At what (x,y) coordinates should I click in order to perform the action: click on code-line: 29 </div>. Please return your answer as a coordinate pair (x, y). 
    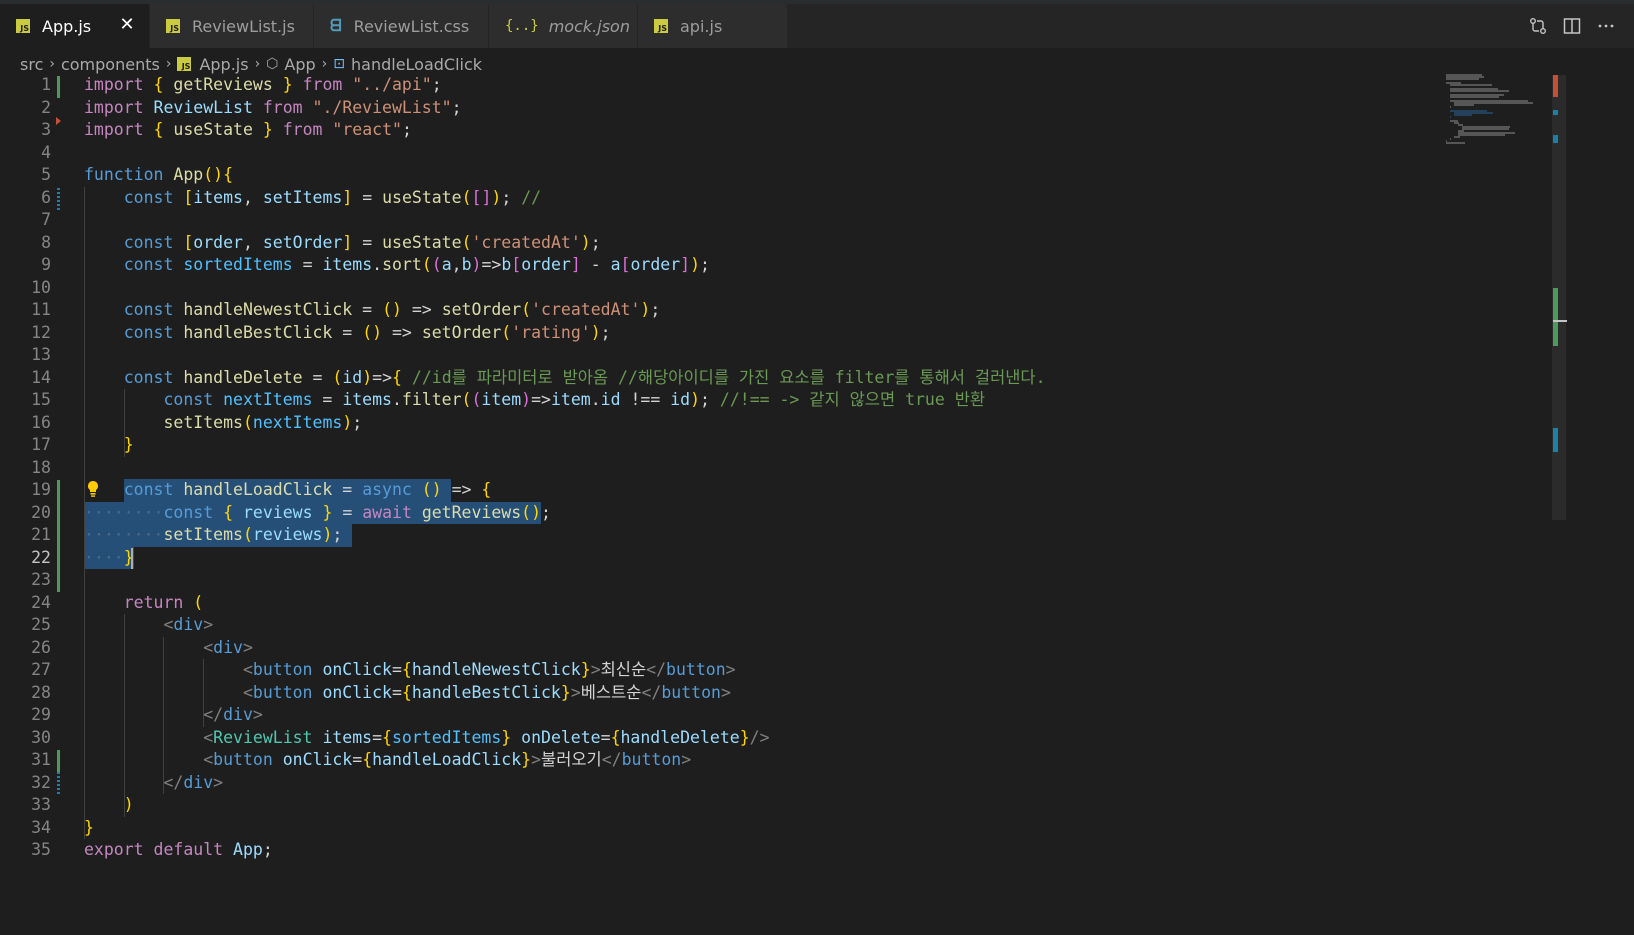
    Looking at the image, I should click on (720, 715).